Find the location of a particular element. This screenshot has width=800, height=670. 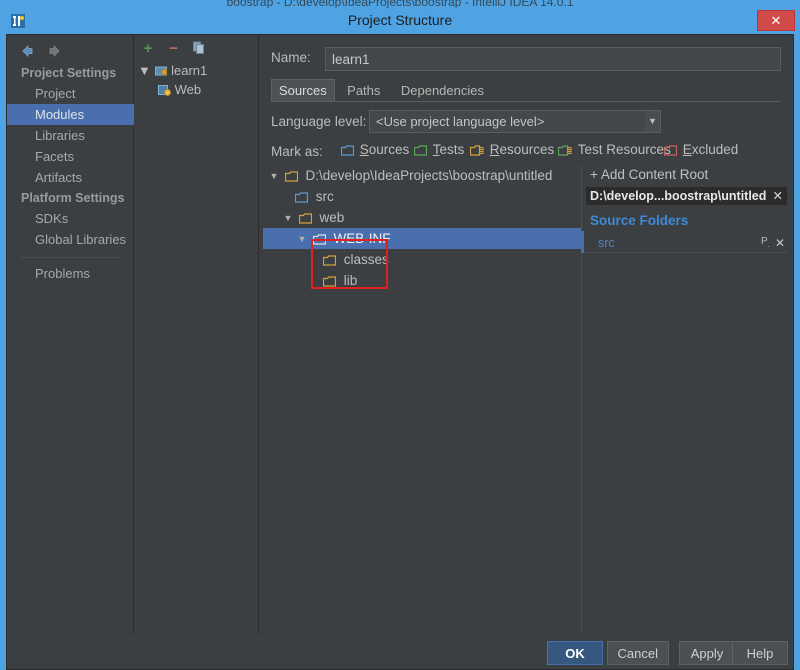

plus-icon: + is located at coordinates (594, 174).